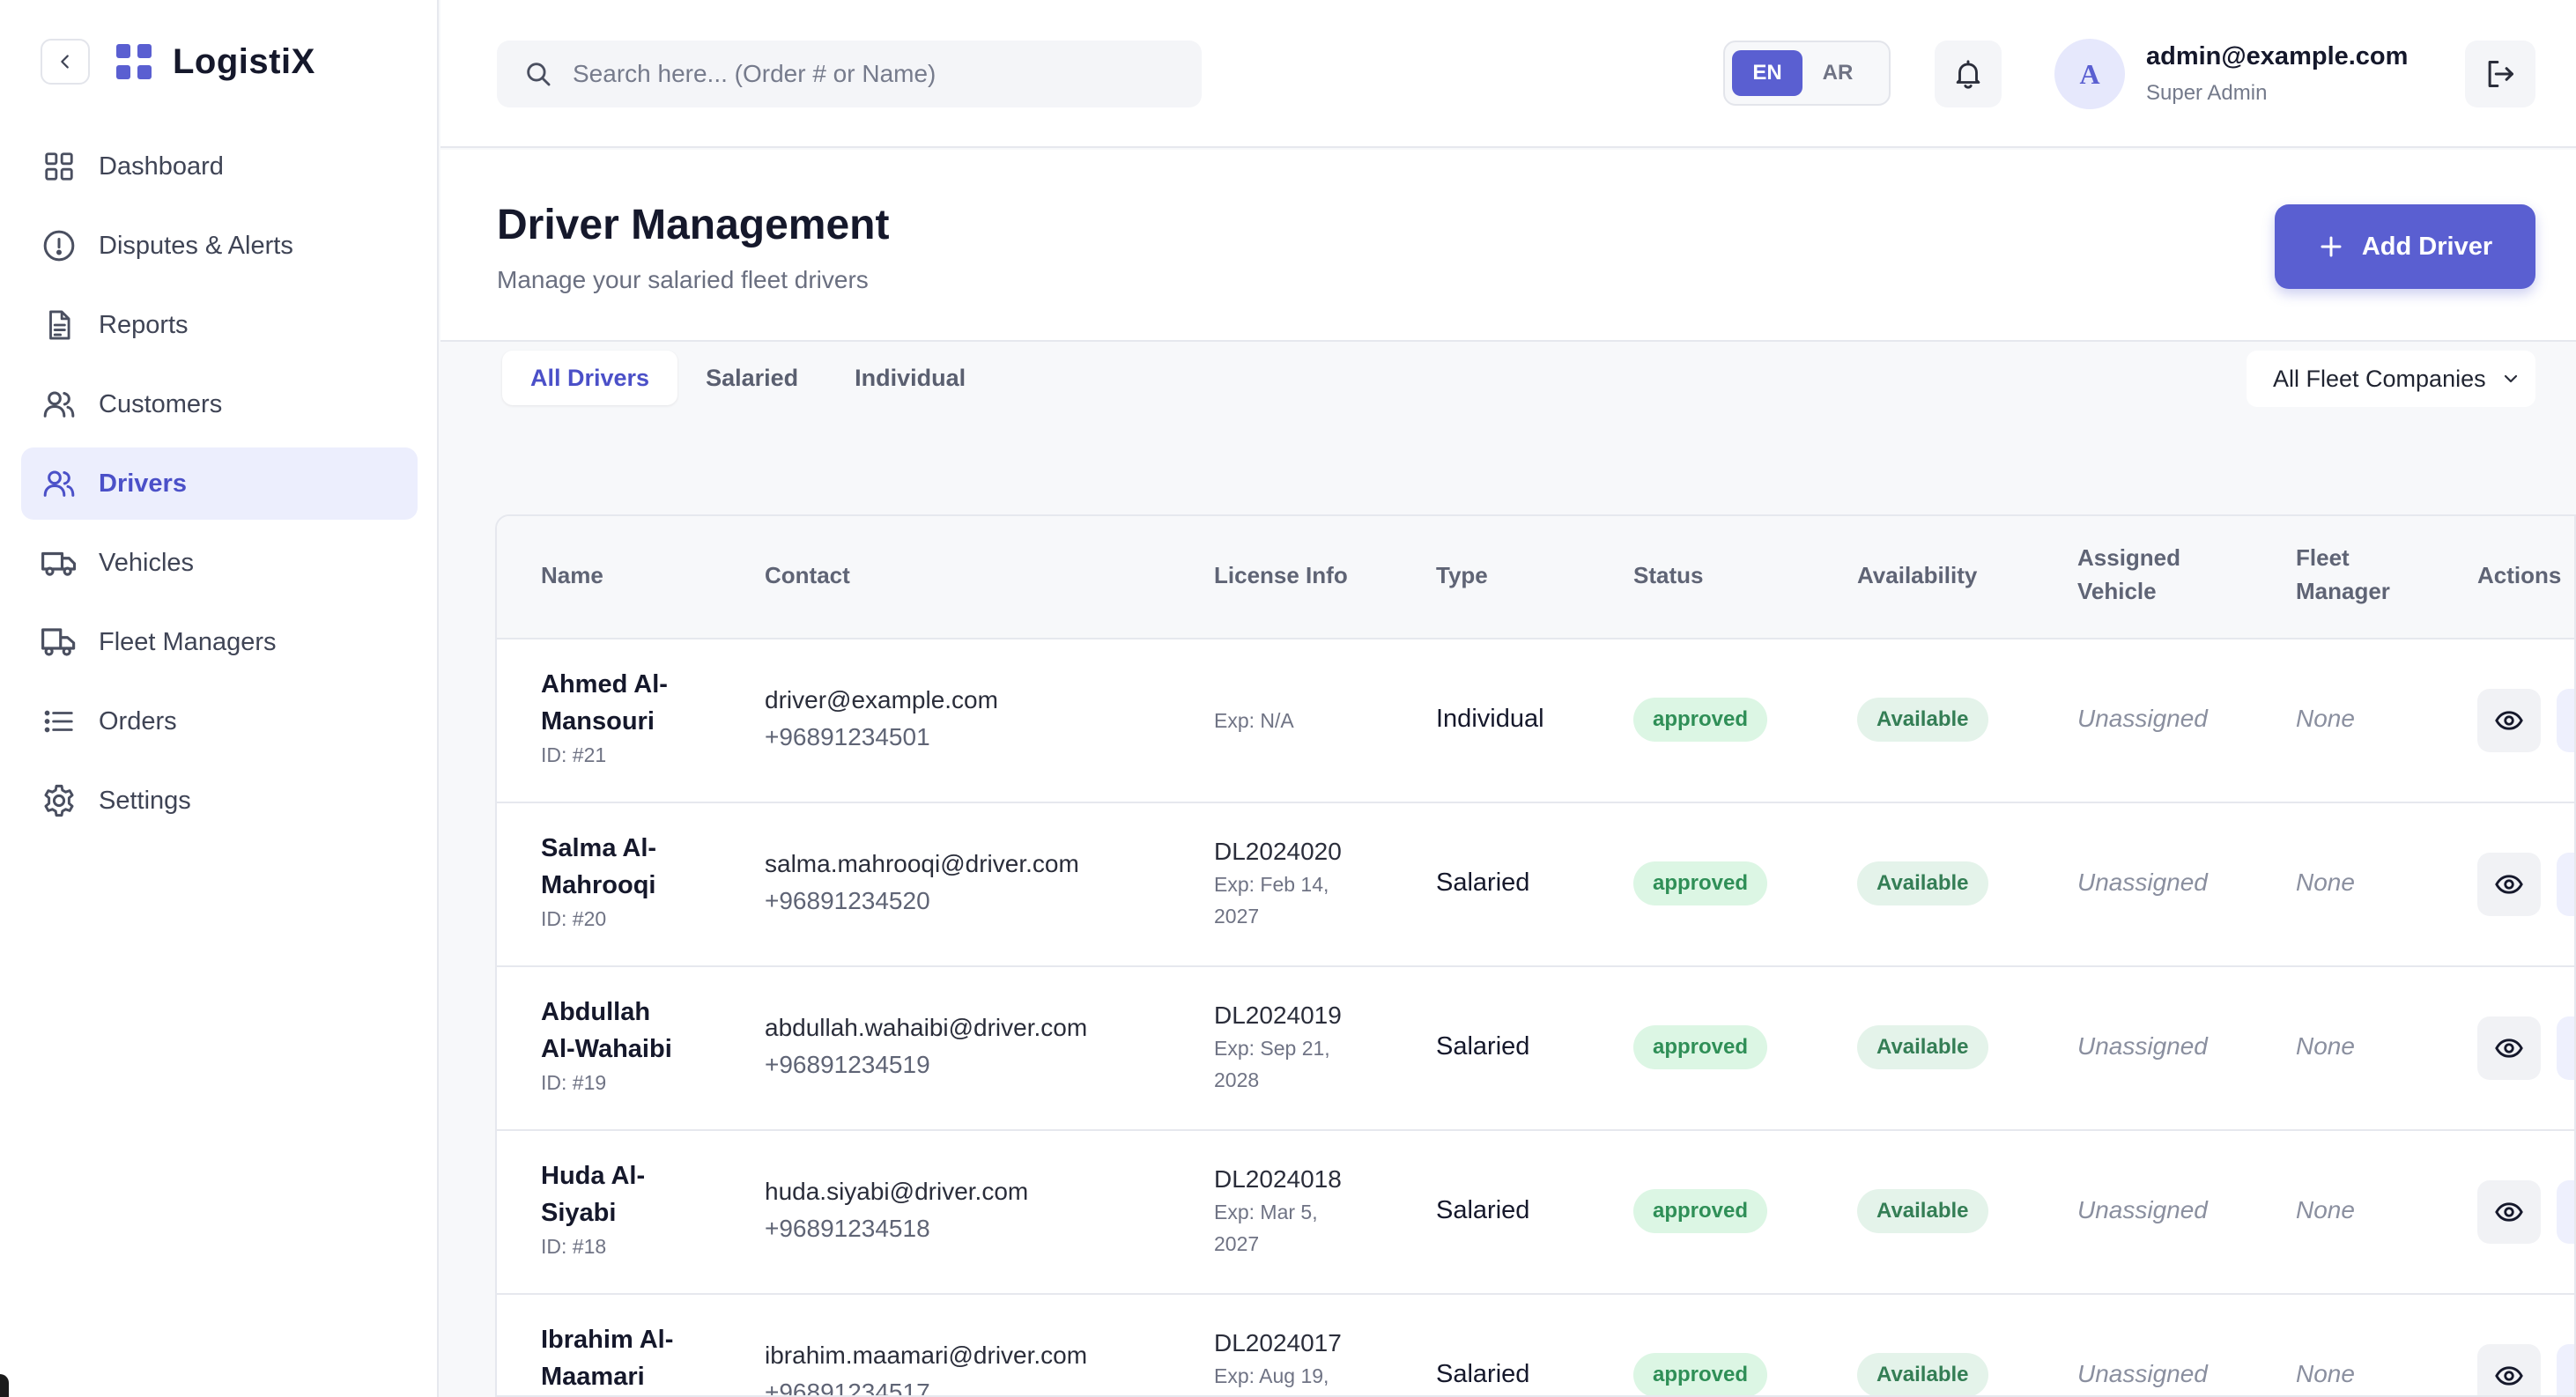 This screenshot has height=1397, width=2576. I want to click on sidebar-item-vehicles: Vehicles, so click(220, 563).